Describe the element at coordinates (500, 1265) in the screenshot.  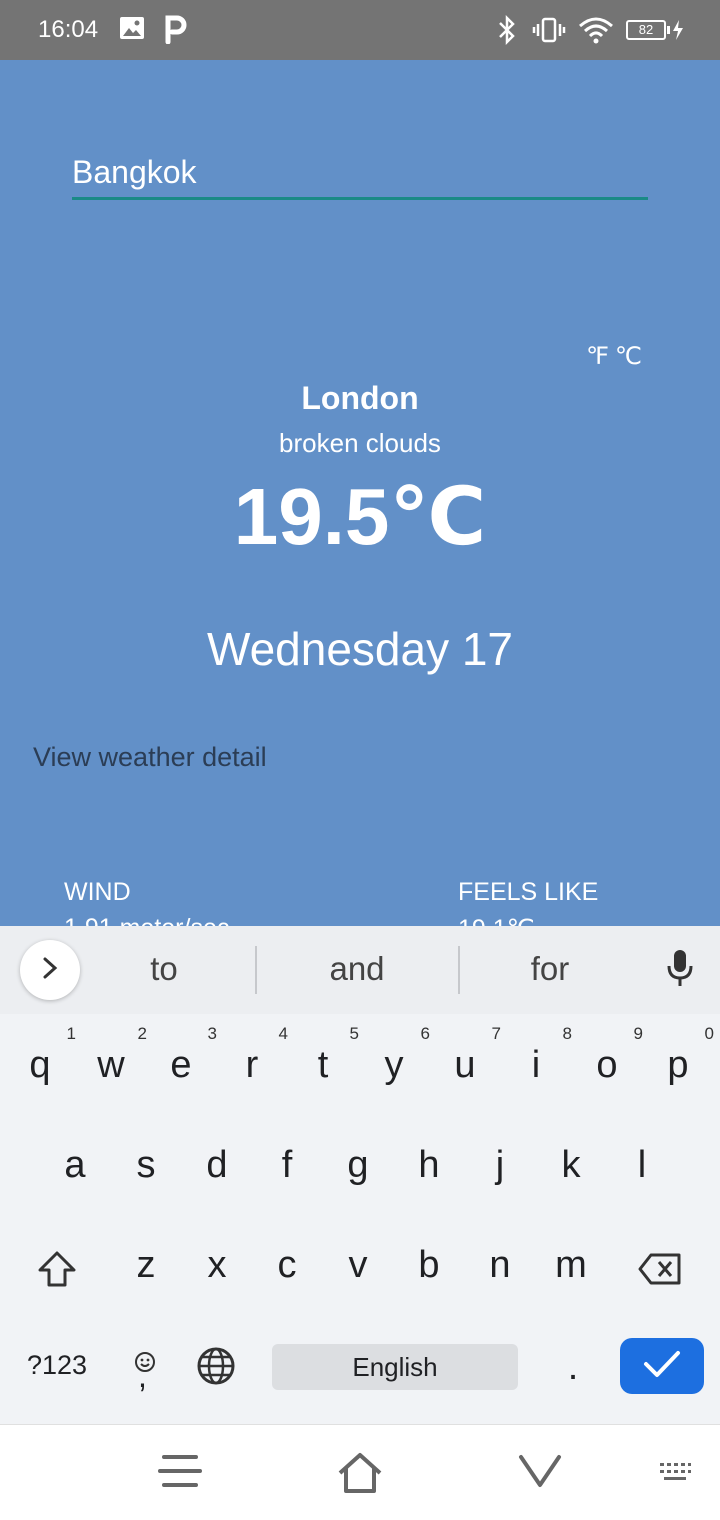
I see `key-n: n` at that location.